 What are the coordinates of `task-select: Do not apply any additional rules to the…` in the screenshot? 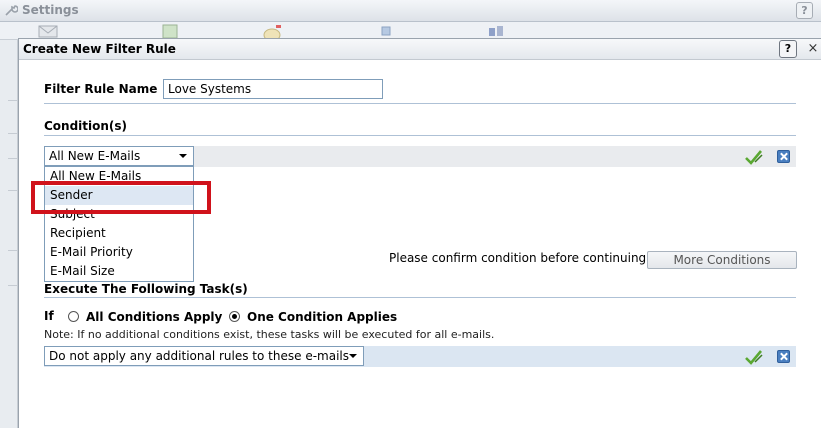 It's located at (204, 356).